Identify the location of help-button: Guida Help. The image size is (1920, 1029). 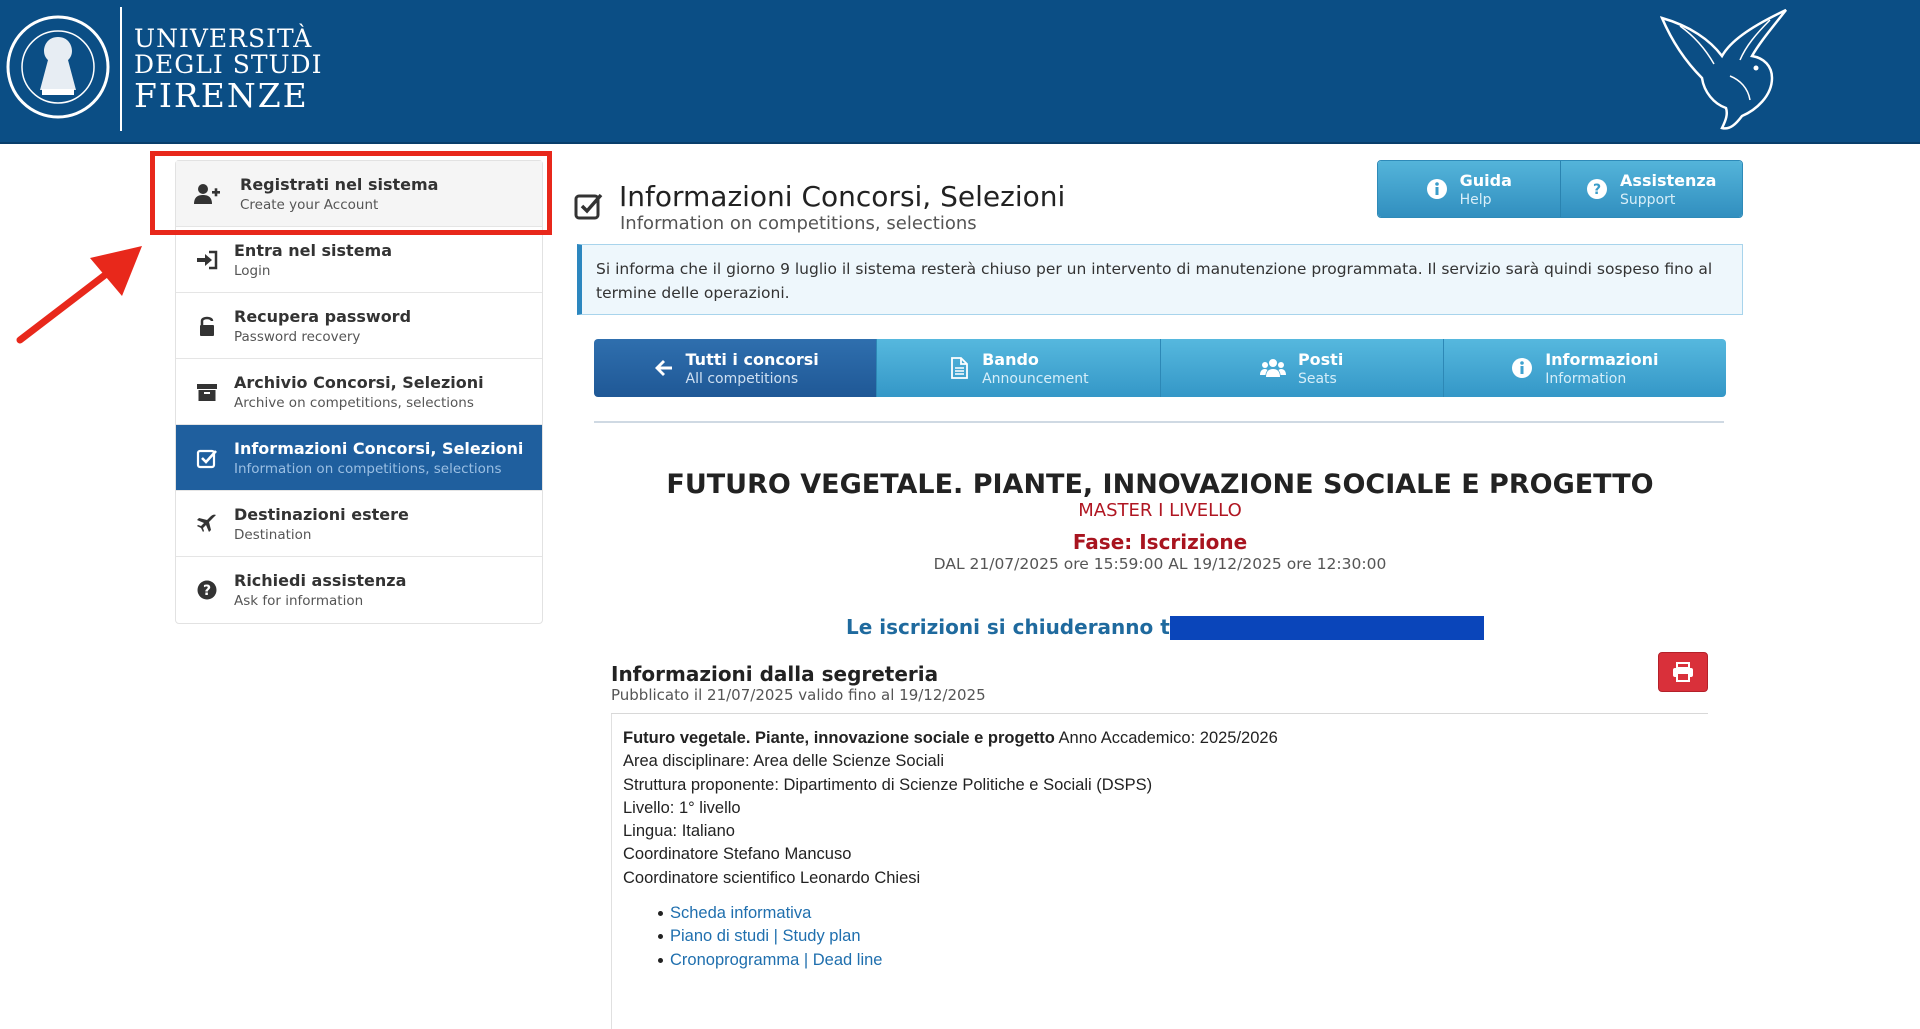
(1469, 189).